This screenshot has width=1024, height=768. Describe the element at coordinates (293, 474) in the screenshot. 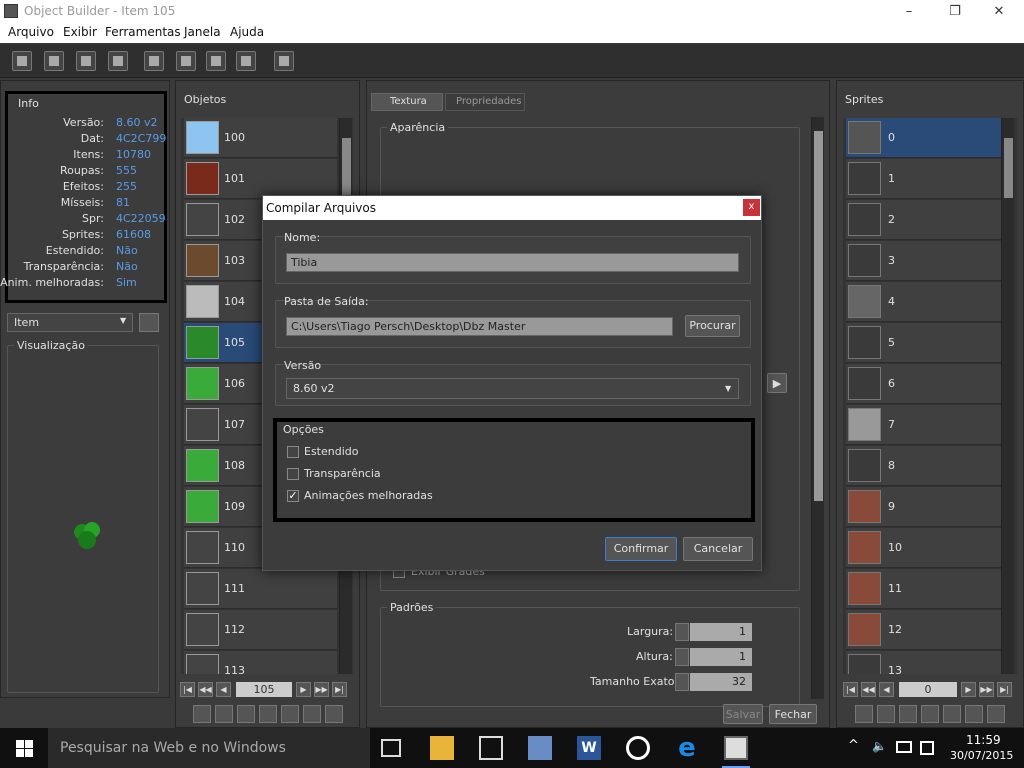

I see `option-transparency-checkbox` at that location.